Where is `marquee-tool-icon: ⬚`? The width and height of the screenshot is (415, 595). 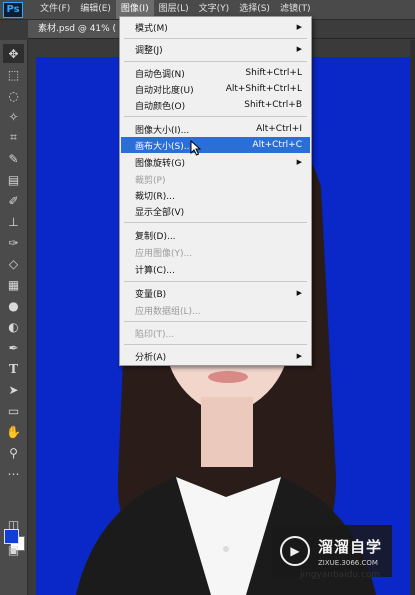
marquee-tool-icon: ⬚ is located at coordinates (13, 74).